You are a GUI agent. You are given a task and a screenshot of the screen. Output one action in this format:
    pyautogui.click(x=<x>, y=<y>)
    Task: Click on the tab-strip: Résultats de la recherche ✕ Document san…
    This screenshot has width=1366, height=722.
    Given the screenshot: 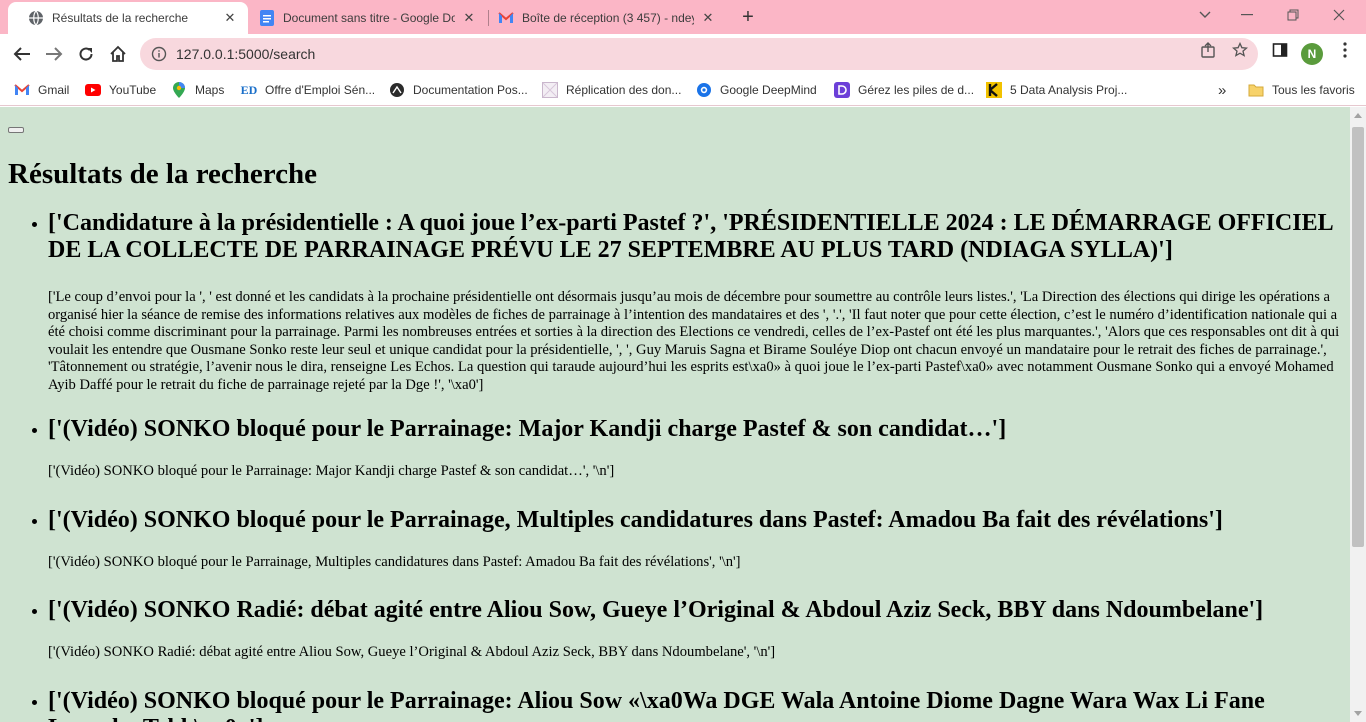 What is the action you would take?
    pyautogui.click(x=683, y=17)
    